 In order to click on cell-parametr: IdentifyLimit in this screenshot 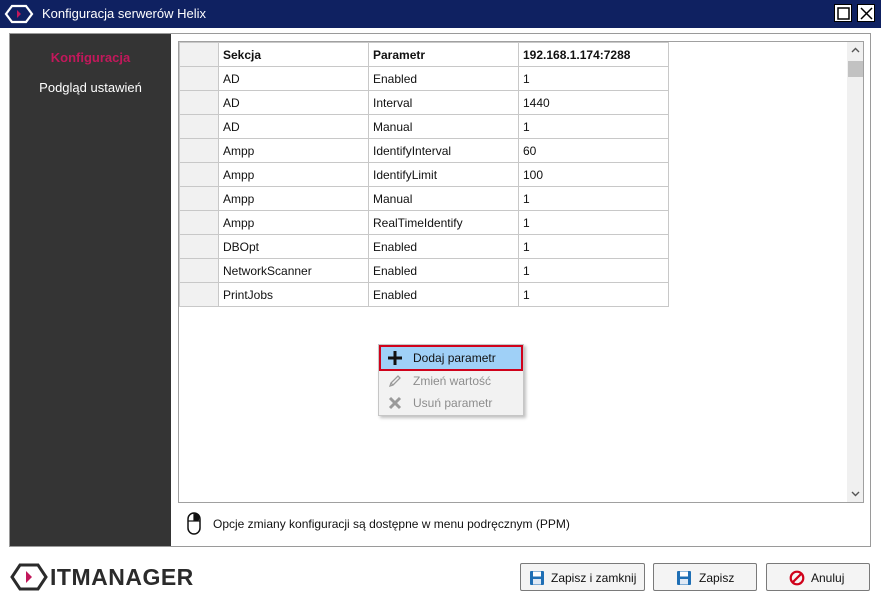, I will do `click(443, 174)`.